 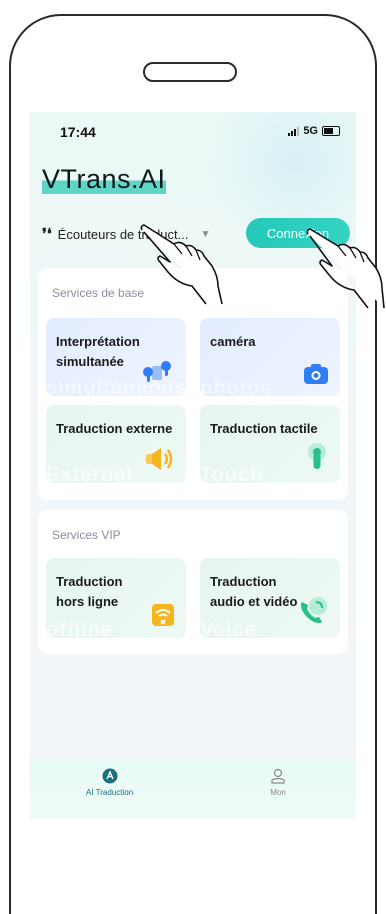 I want to click on vip-services-title: Services VIP, so click(x=86, y=535).